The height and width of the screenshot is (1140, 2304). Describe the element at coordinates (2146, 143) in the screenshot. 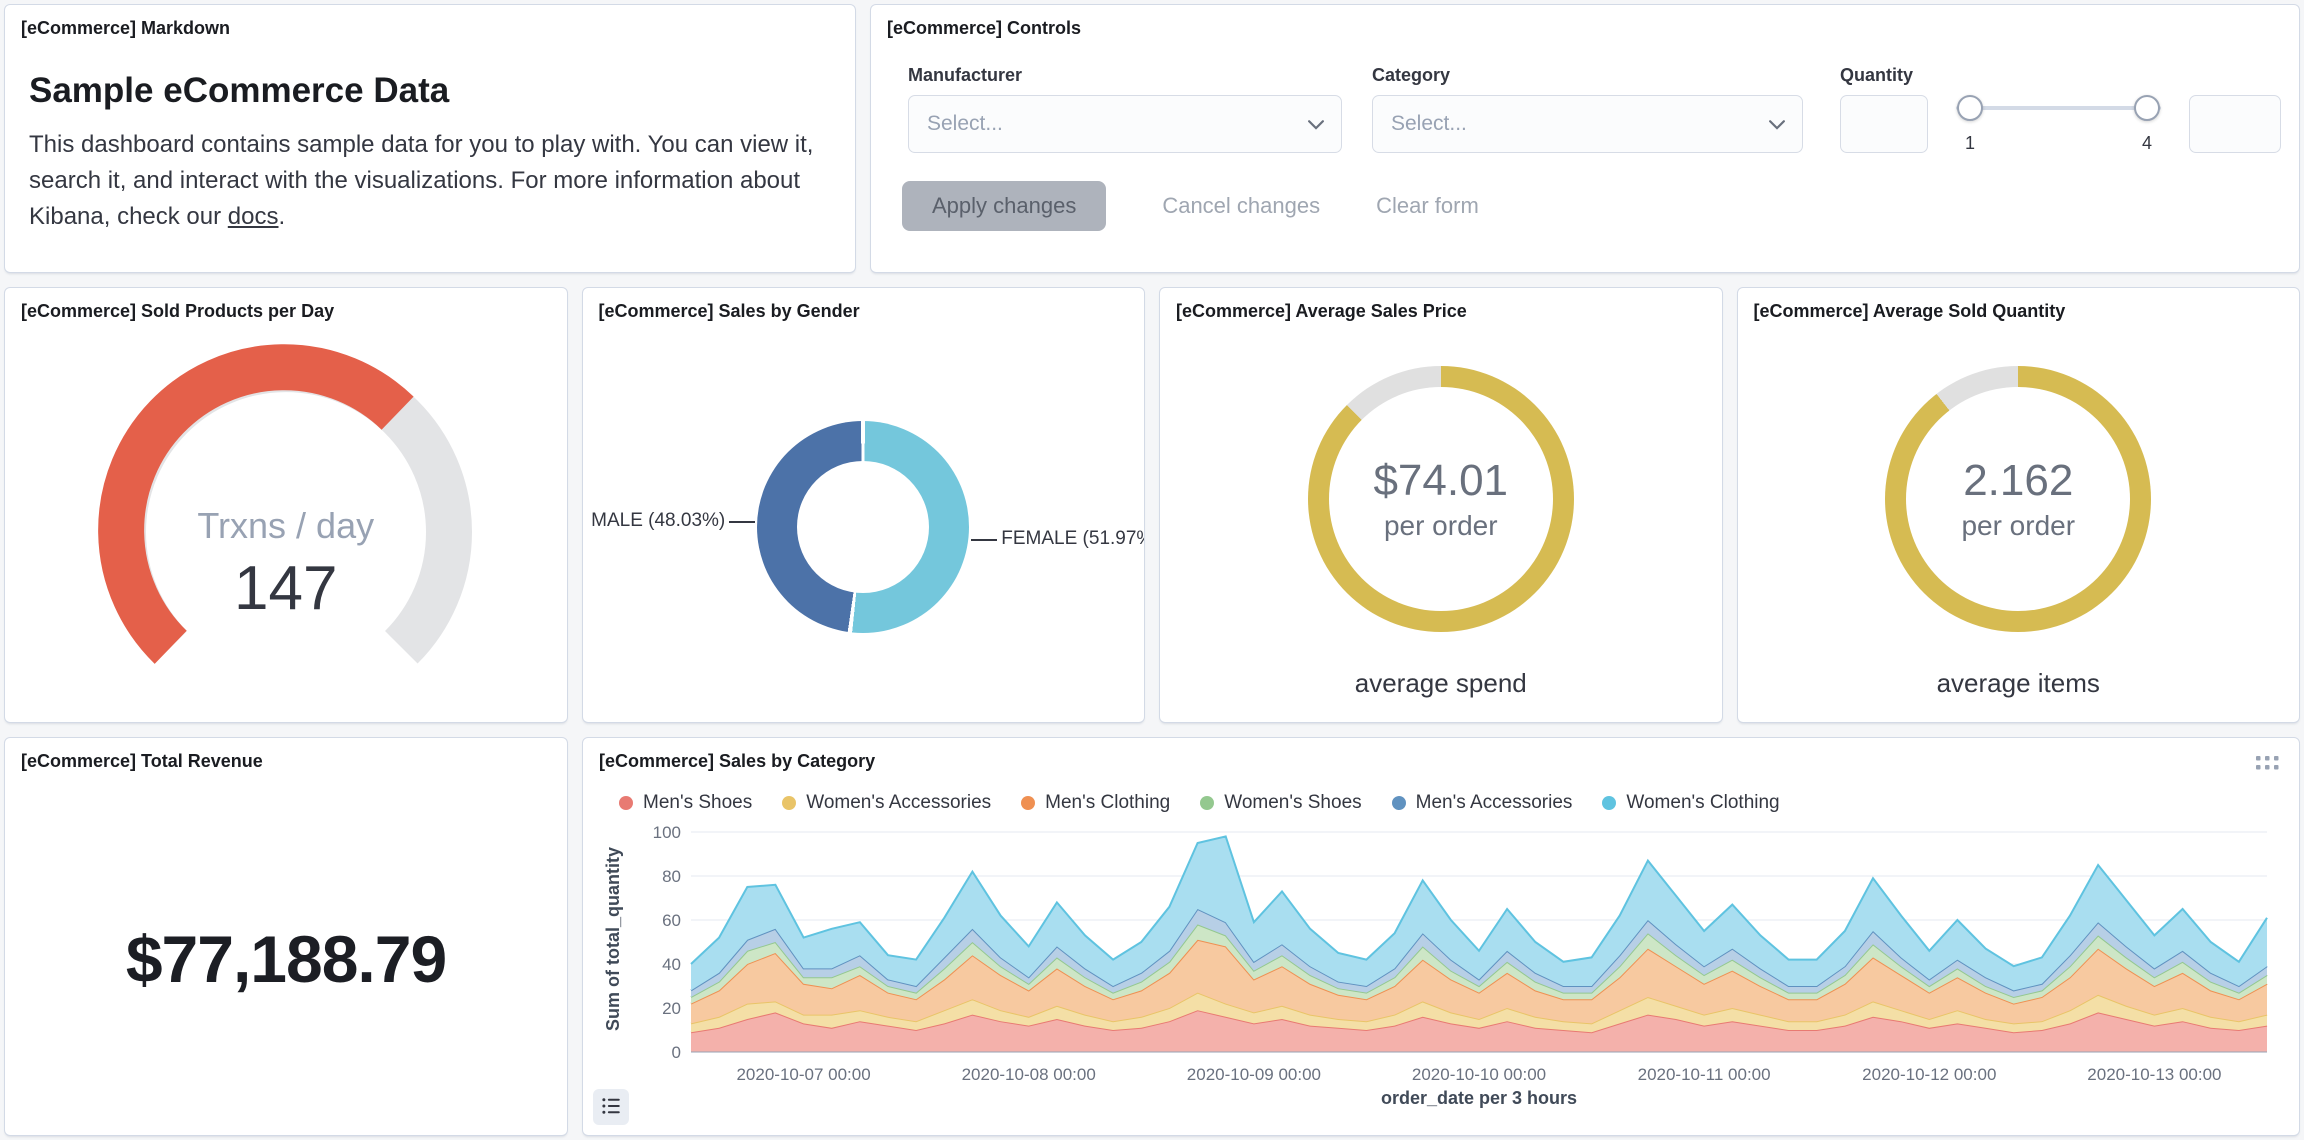

I see `quantity-max-value: 4` at that location.